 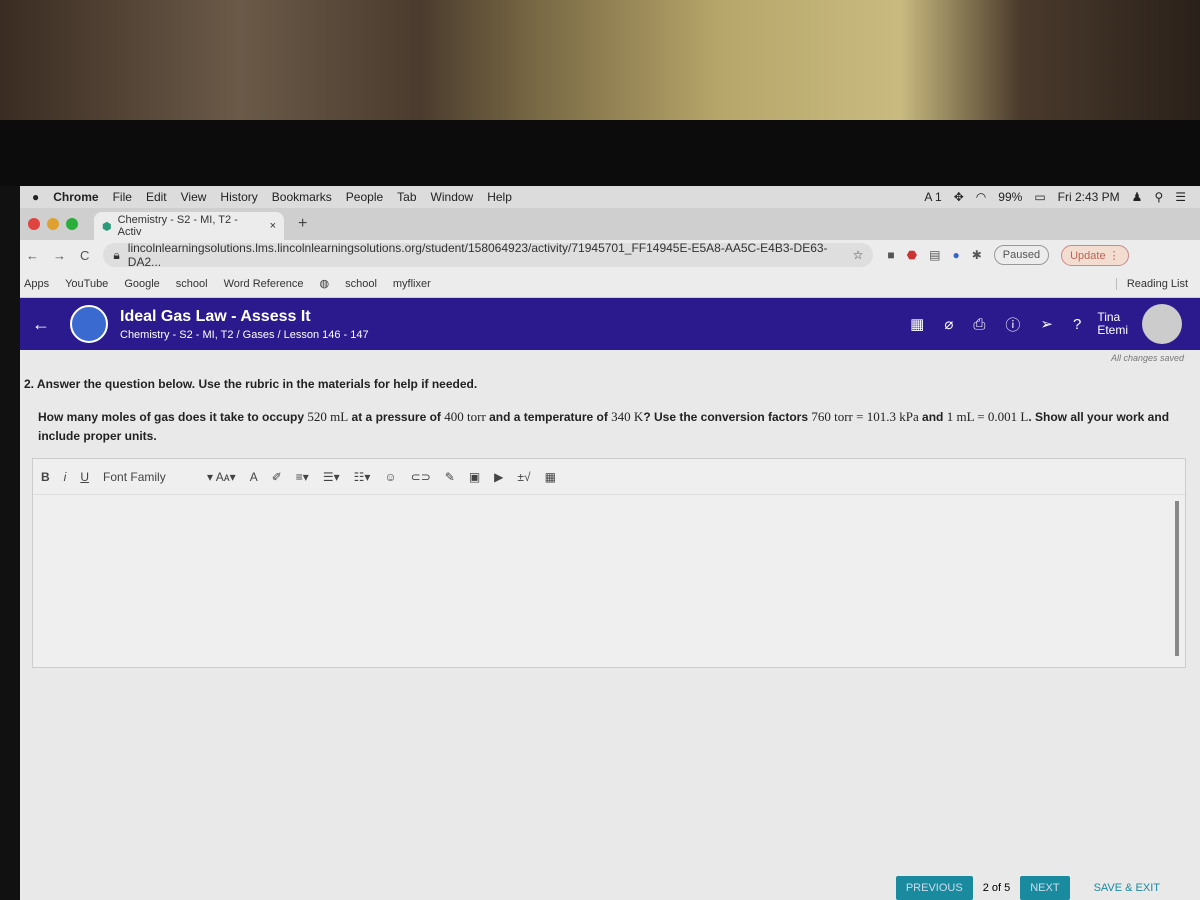 I want to click on menu-edit: Edit, so click(x=156, y=197).